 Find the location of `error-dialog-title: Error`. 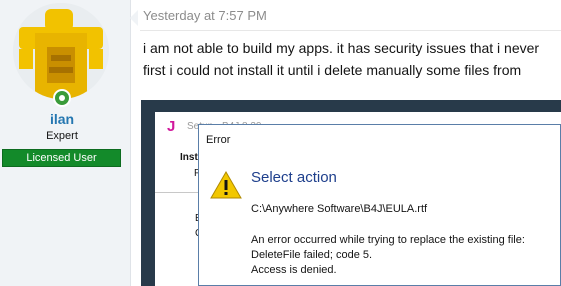

error-dialog-title: Error is located at coordinates (218, 140).